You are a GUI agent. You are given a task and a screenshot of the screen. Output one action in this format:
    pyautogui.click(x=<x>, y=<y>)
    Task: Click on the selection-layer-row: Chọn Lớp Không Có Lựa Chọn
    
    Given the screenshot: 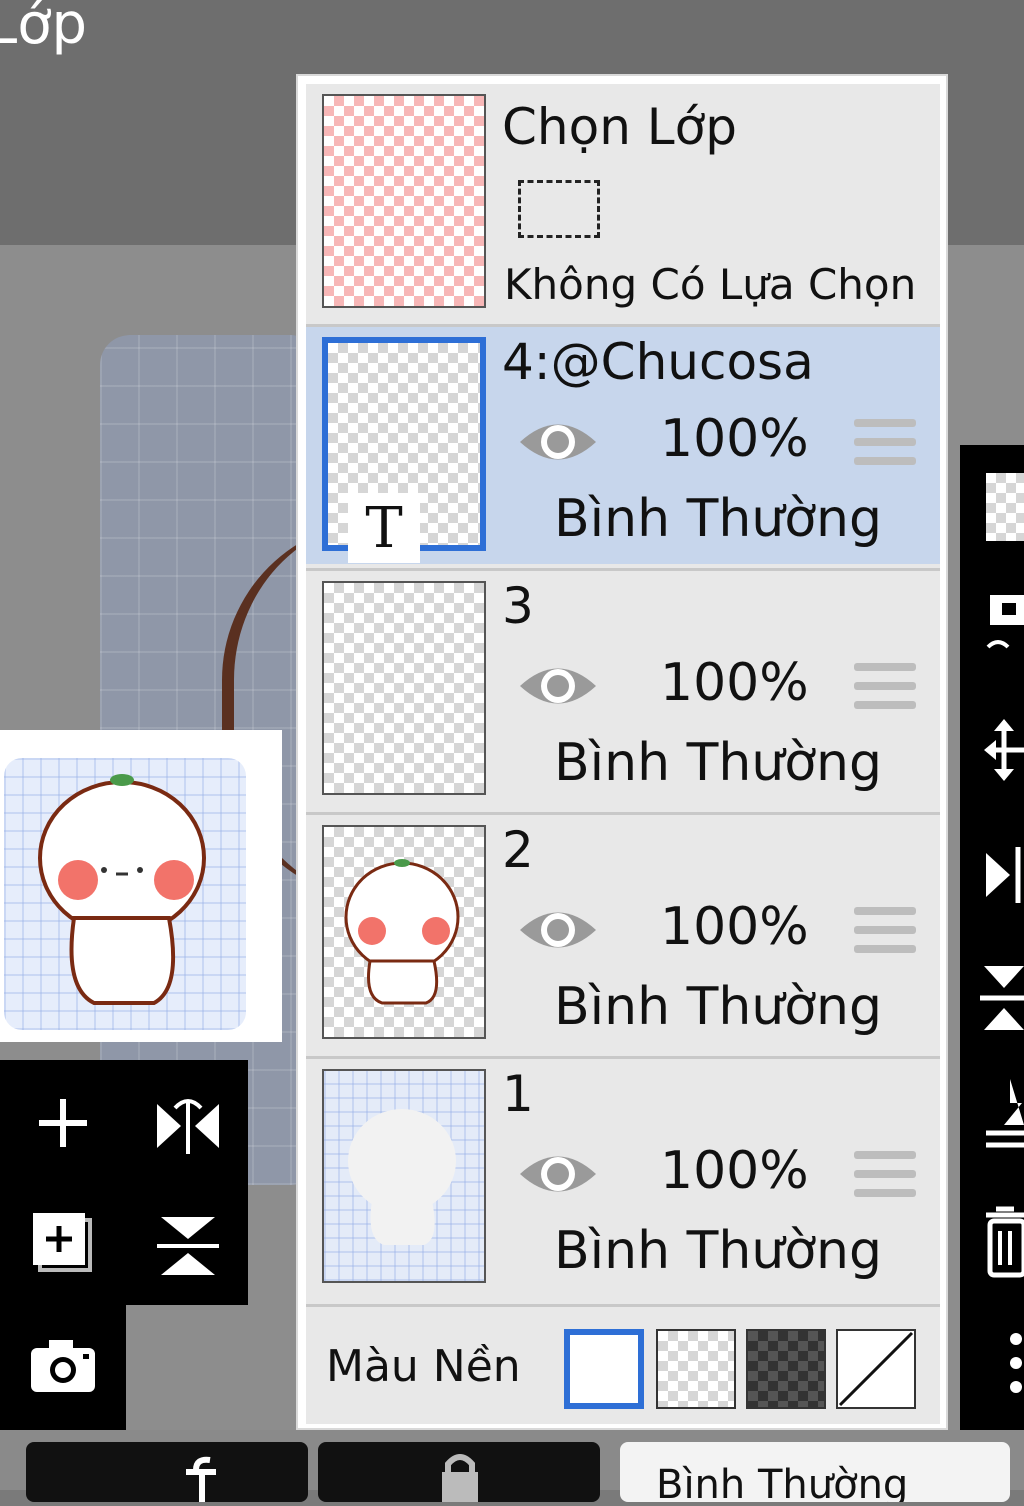 What is the action you would take?
    pyautogui.click(x=623, y=206)
    